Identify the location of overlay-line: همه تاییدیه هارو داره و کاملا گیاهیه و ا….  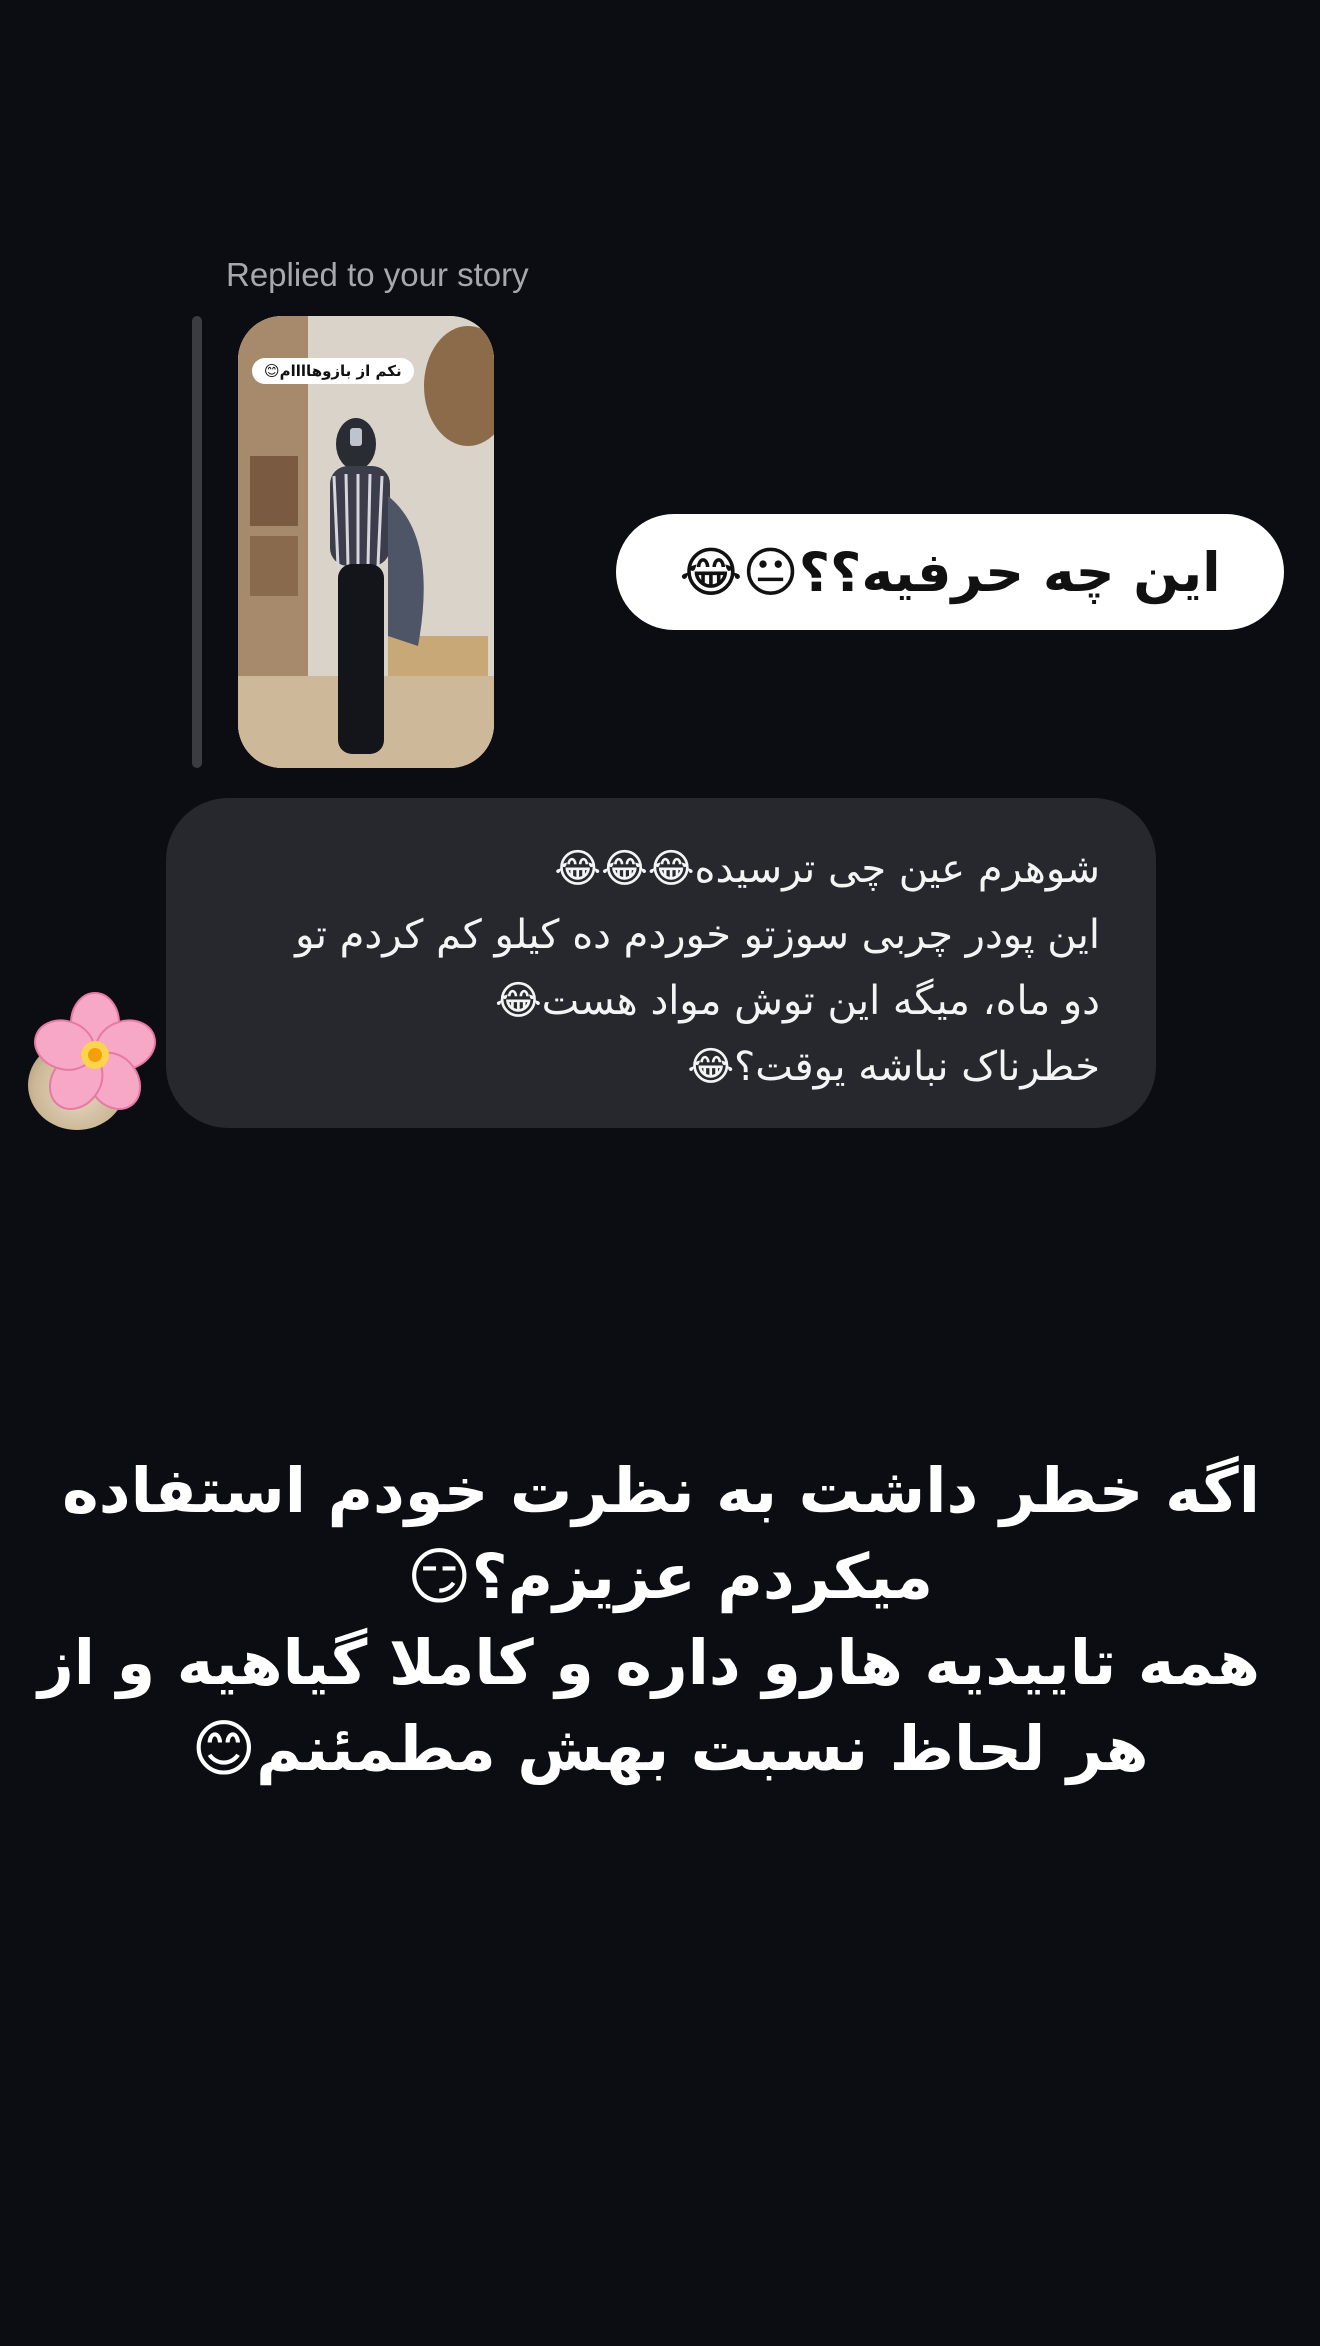
(649, 1662).